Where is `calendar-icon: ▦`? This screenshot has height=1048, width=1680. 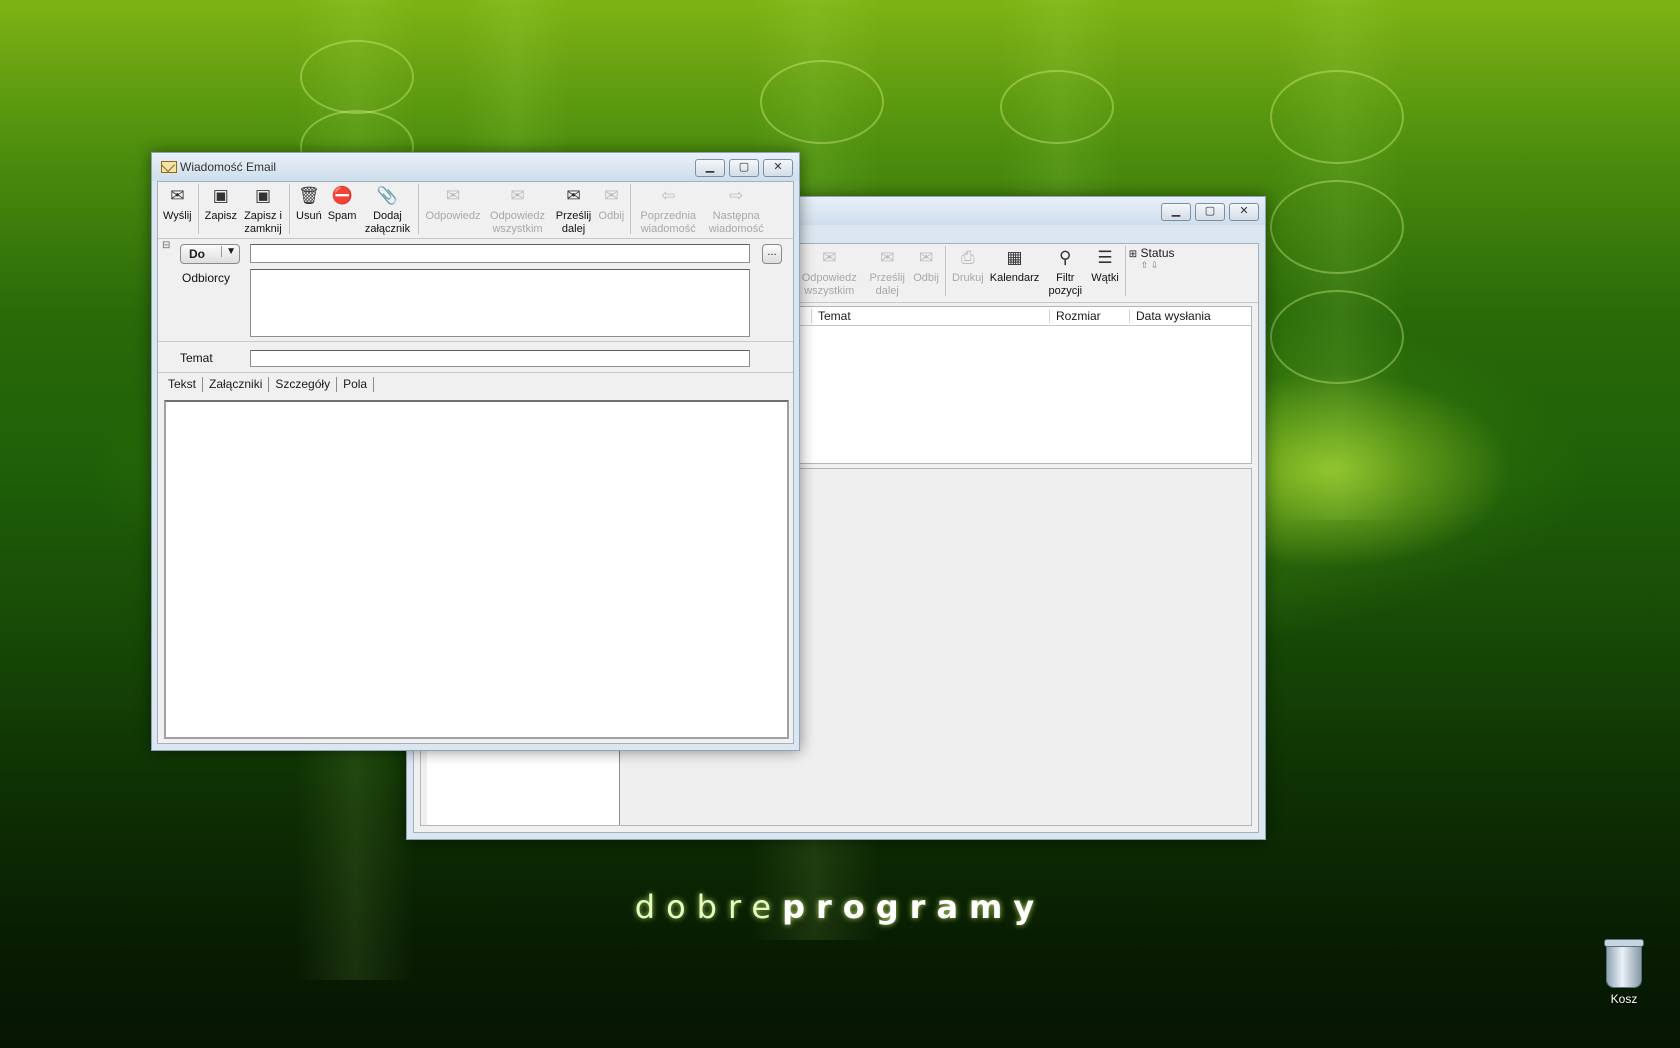
calendar-icon: ▦ is located at coordinates (1014, 257).